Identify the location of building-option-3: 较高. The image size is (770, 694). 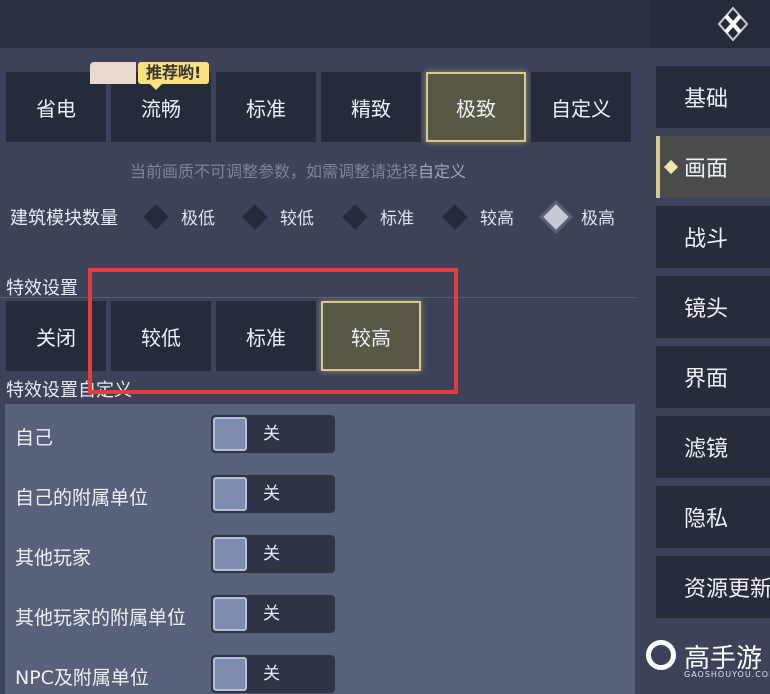
(478, 216).